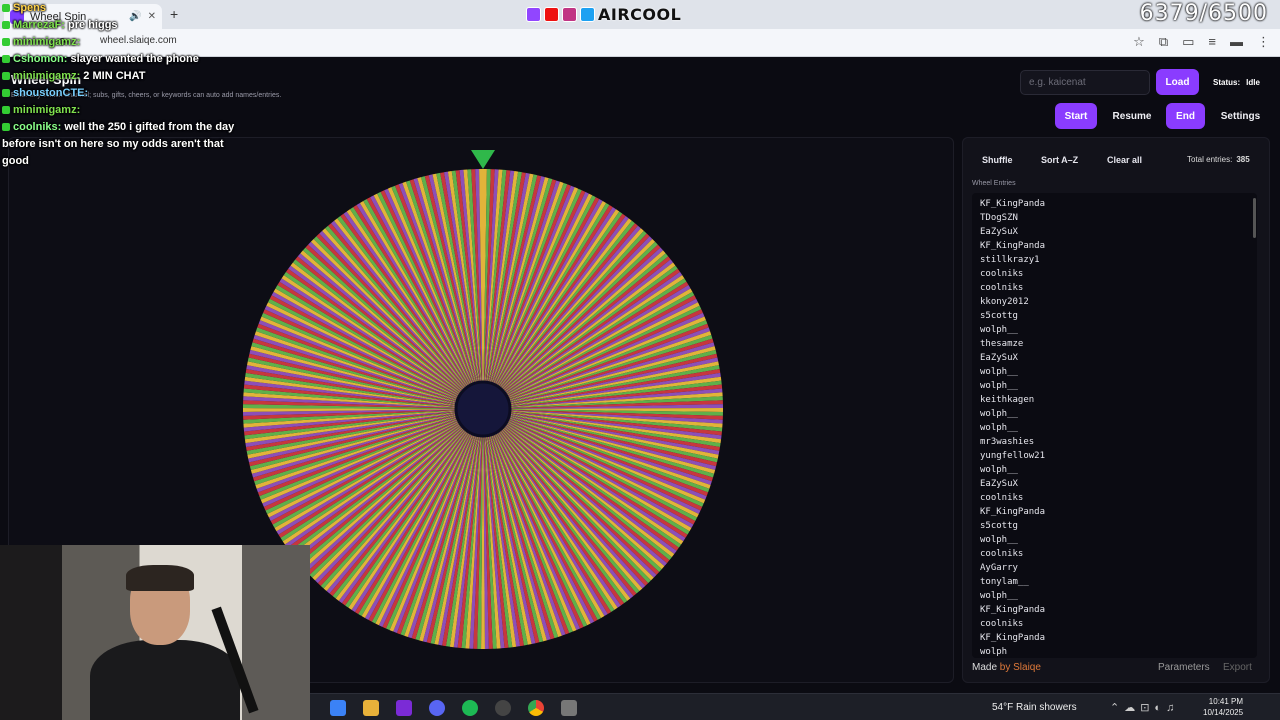 The width and height of the screenshot is (1280, 720). I want to click on app-icon, so click(569, 708).